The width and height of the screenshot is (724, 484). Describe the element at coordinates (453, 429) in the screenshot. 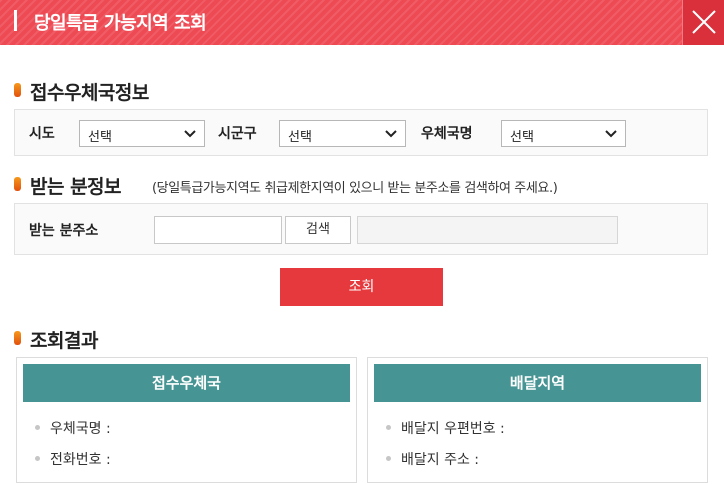

I see `result-row-label: 배달지 우편번호 :` at that location.